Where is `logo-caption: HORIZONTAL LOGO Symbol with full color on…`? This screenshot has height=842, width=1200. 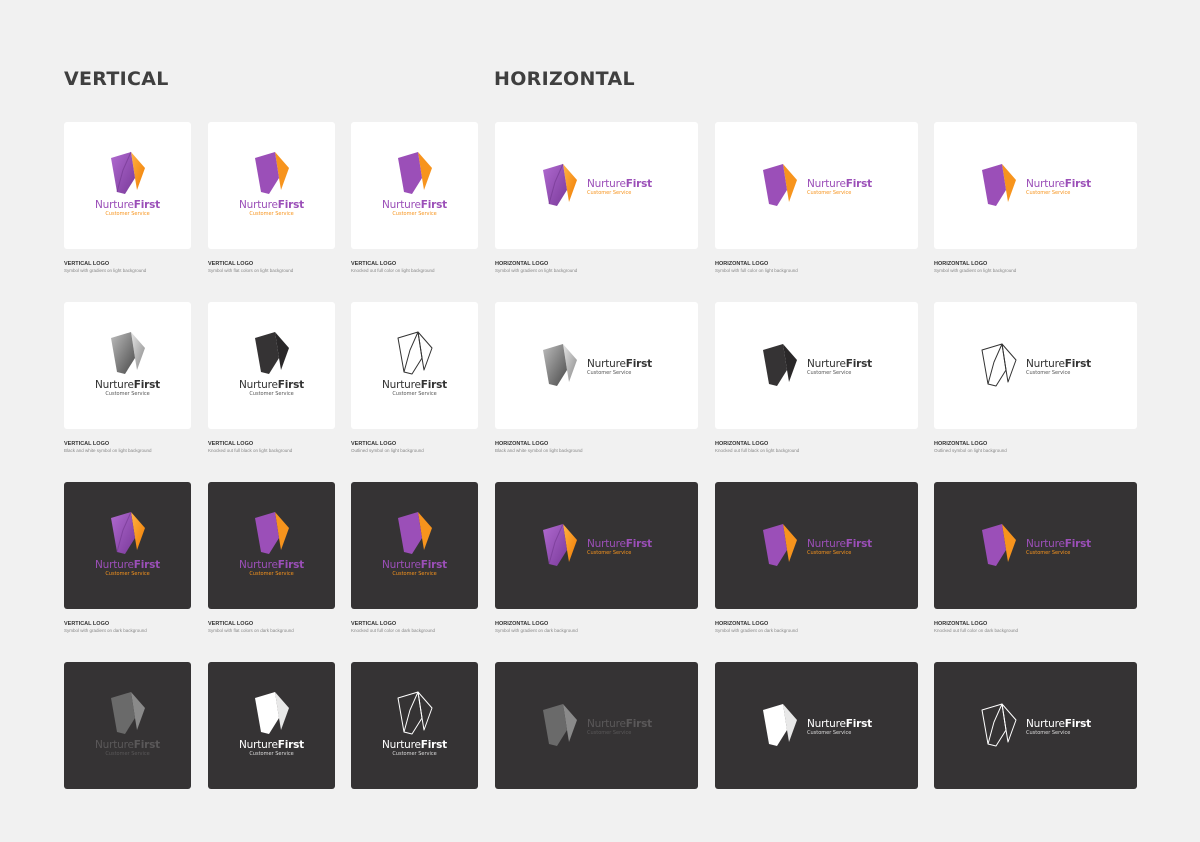
logo-caption: HORIZONTAL LOGO Symbol with full color on… is located at coordinates (815, 267).